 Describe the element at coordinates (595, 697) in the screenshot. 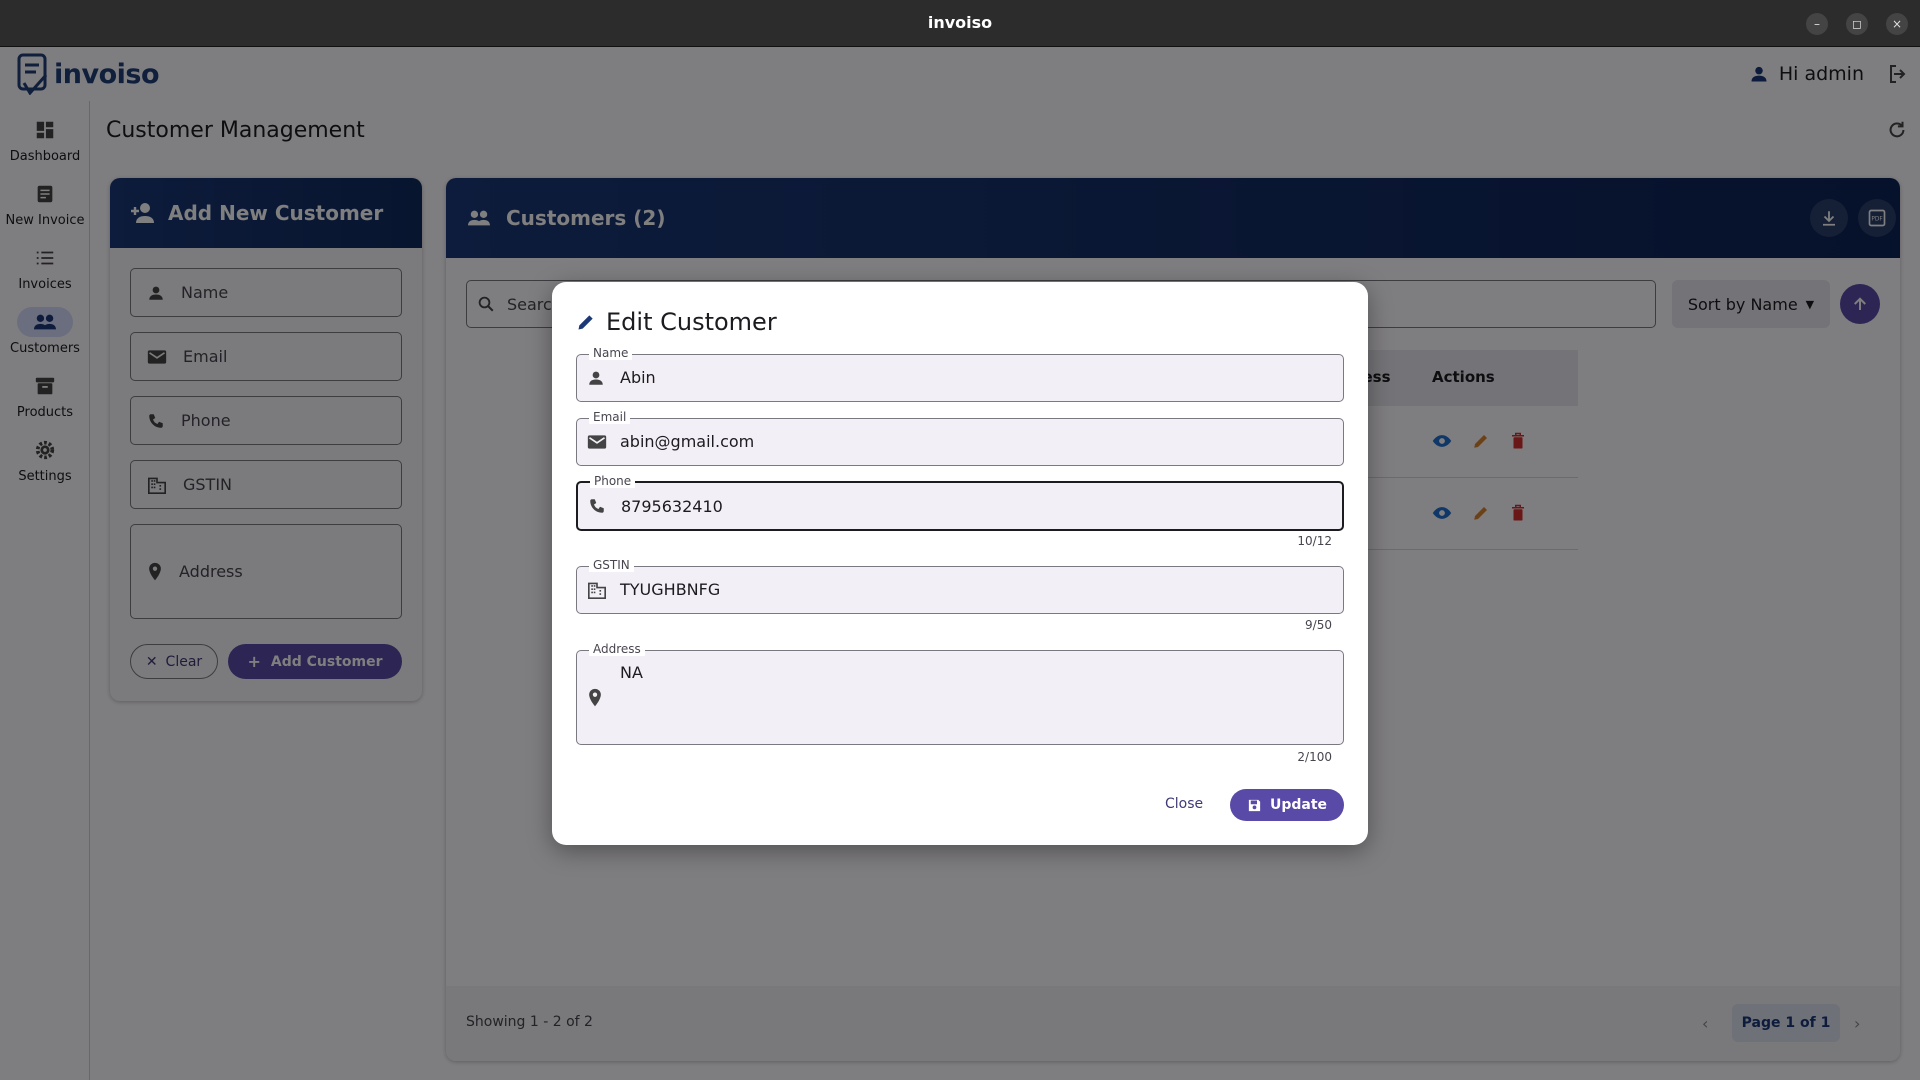

I see `location-icon` at that location.